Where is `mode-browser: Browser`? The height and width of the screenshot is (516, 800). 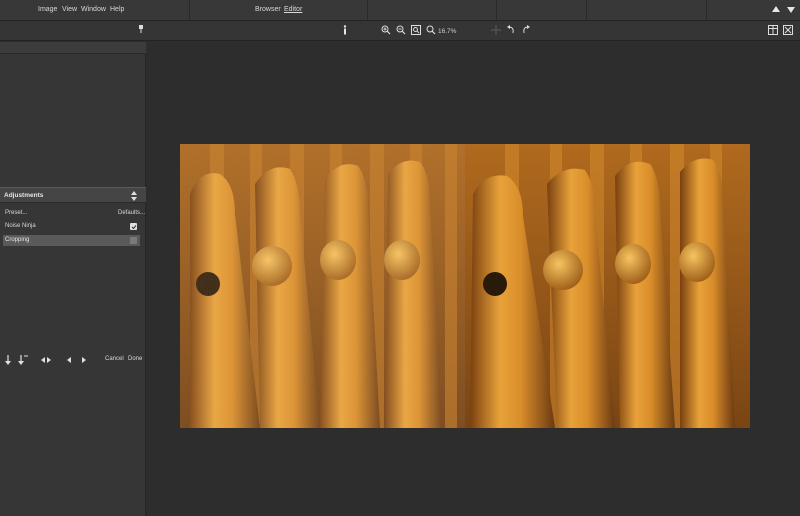
mode-browser: Browser is located at coordinates (268, 9).